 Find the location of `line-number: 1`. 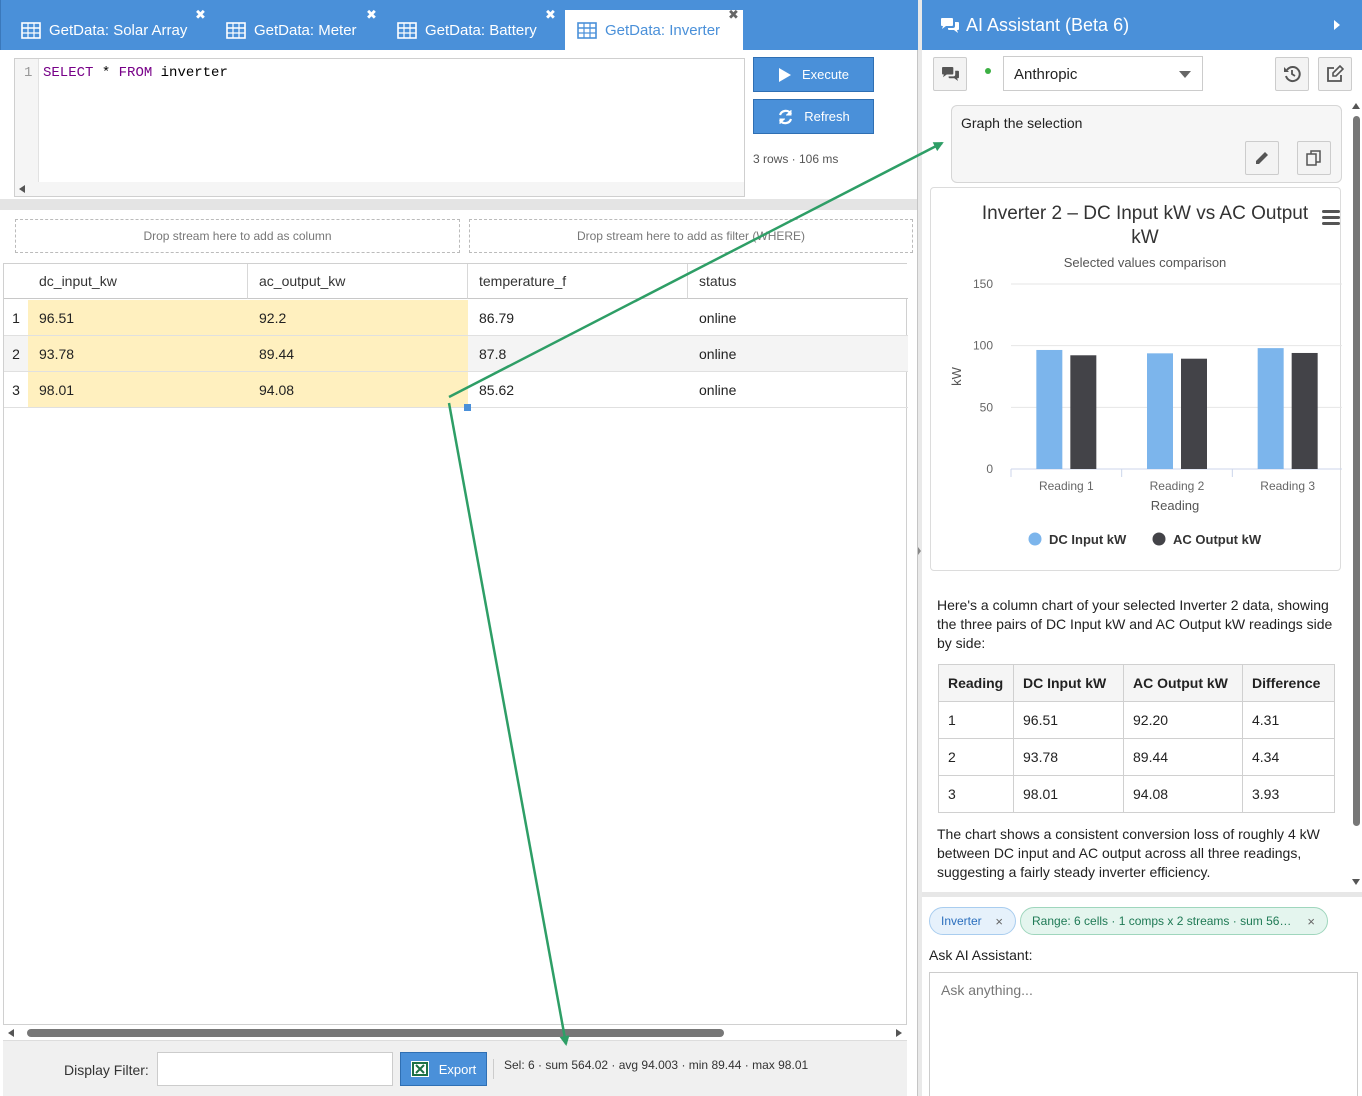

line-number: 1 is located at coordinates (28, 73).